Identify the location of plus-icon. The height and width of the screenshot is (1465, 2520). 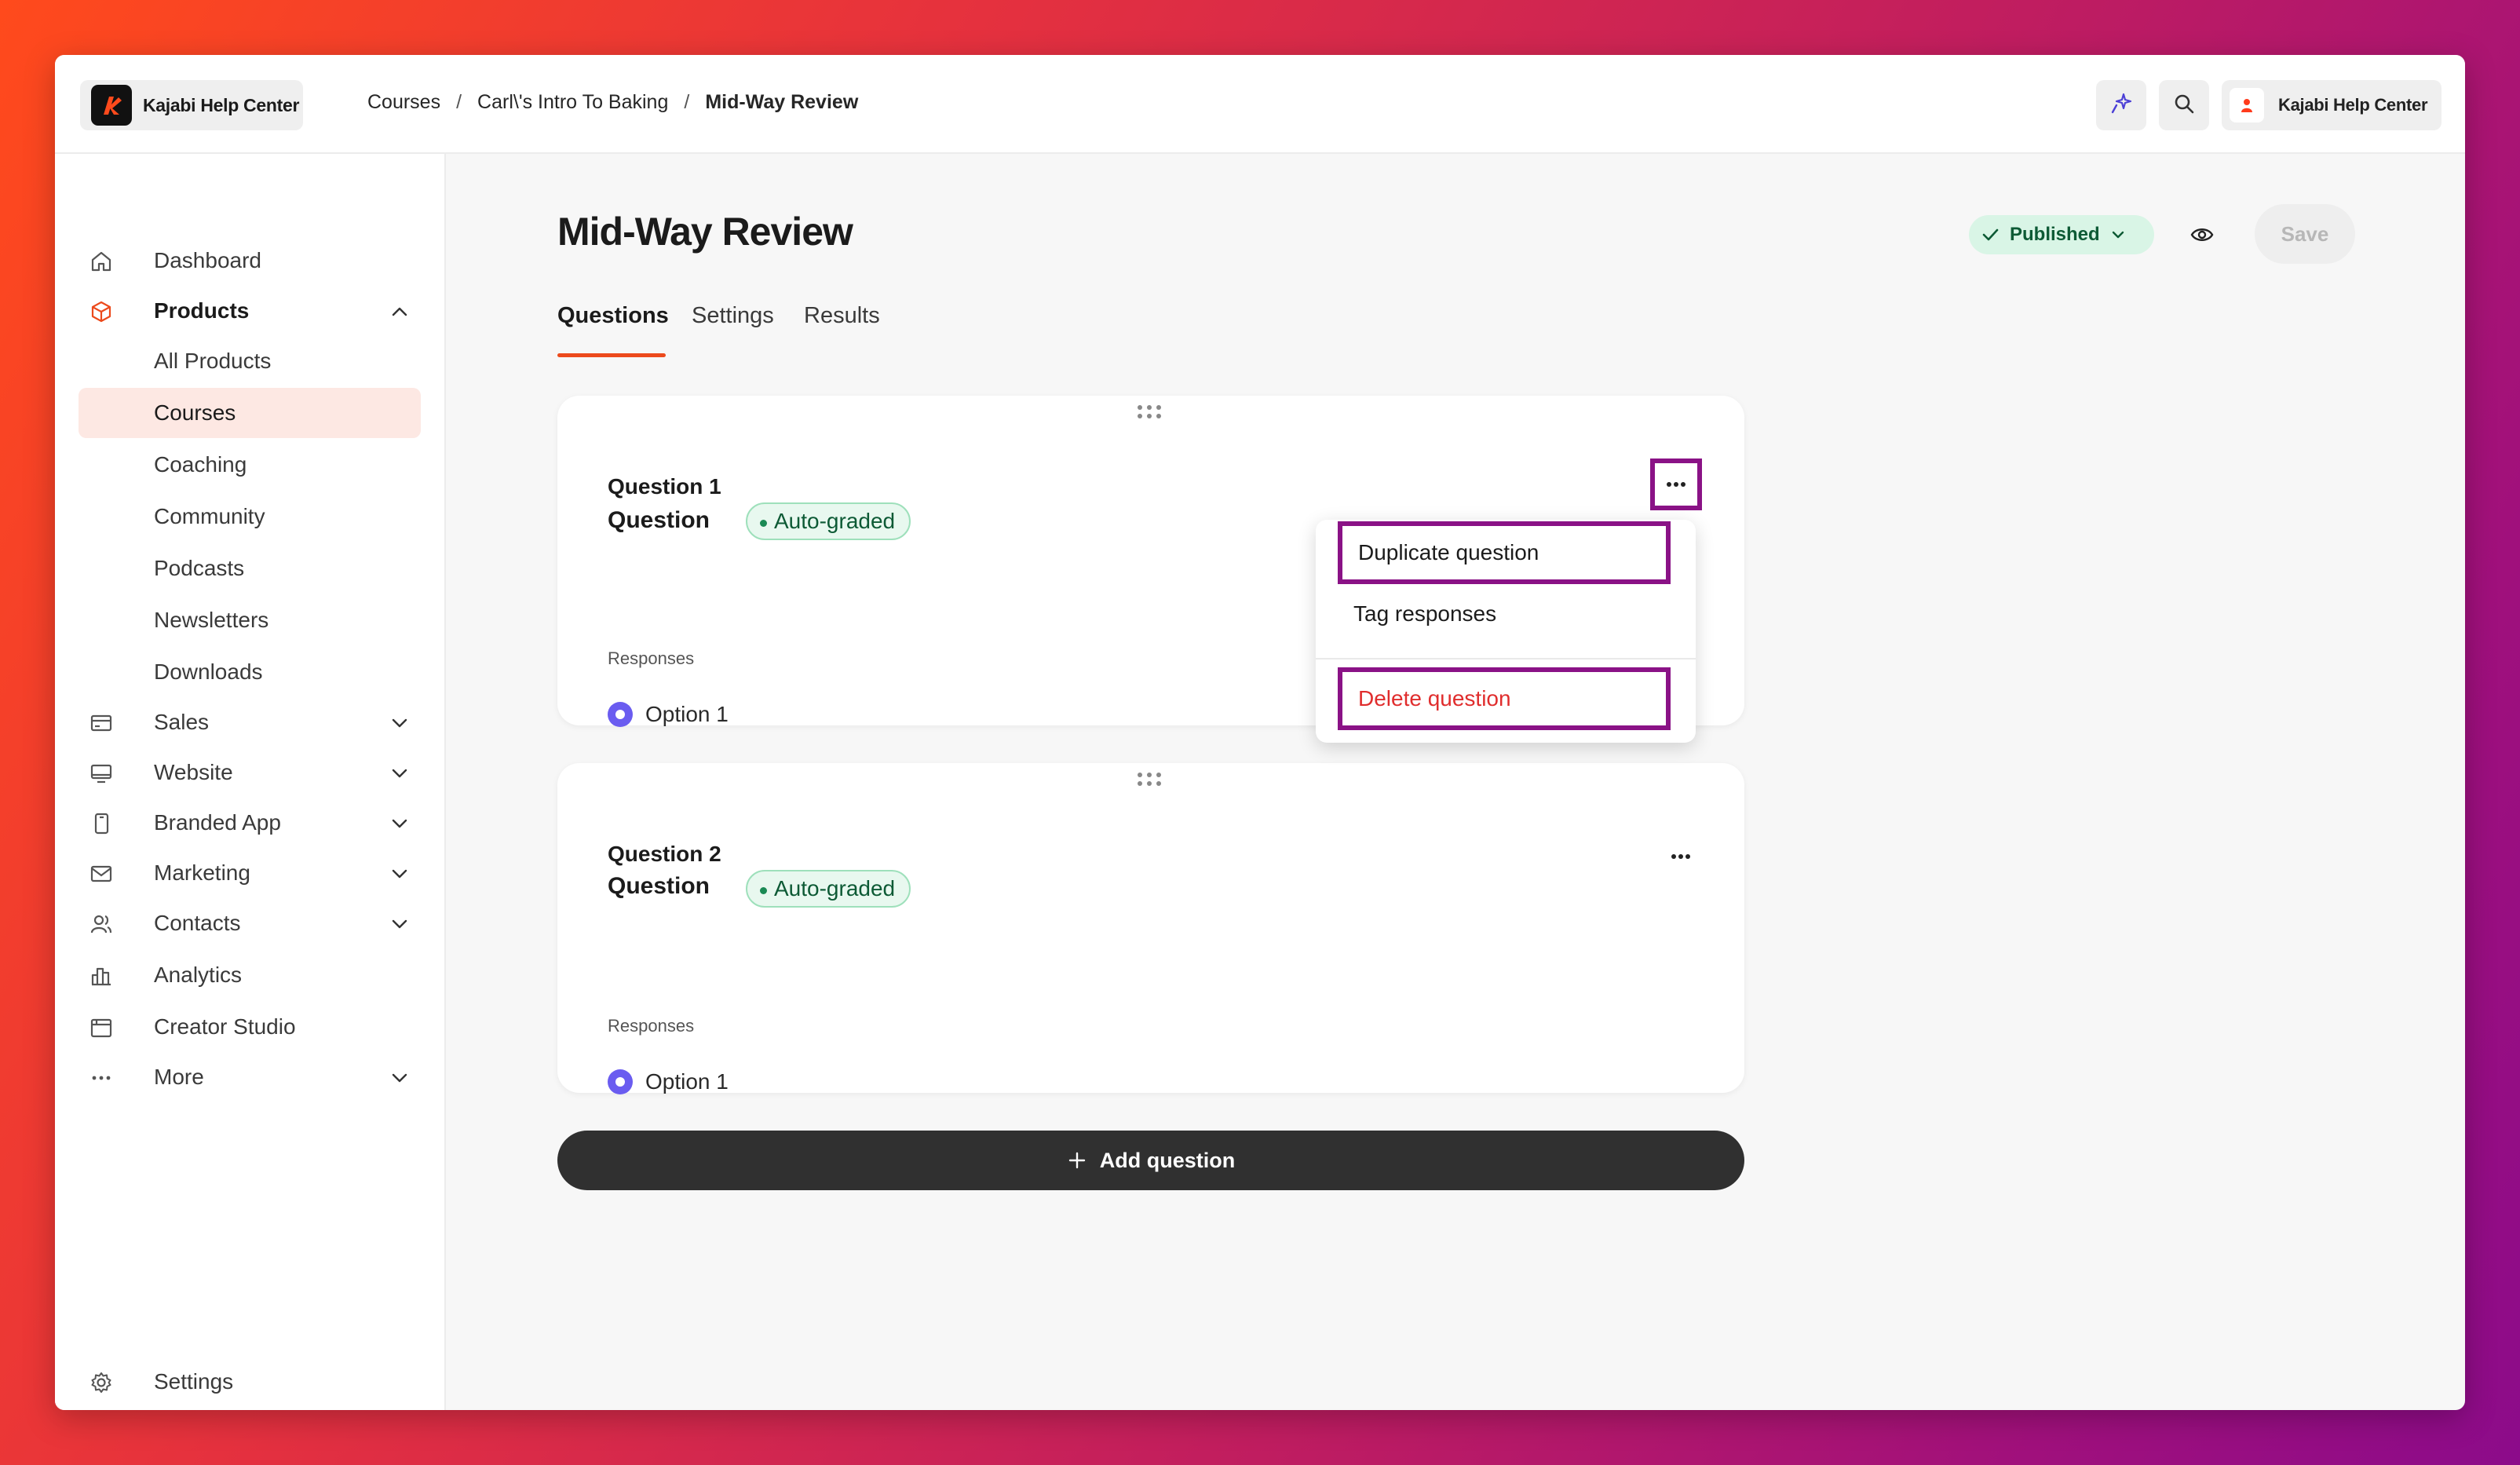
(1076, 1160).